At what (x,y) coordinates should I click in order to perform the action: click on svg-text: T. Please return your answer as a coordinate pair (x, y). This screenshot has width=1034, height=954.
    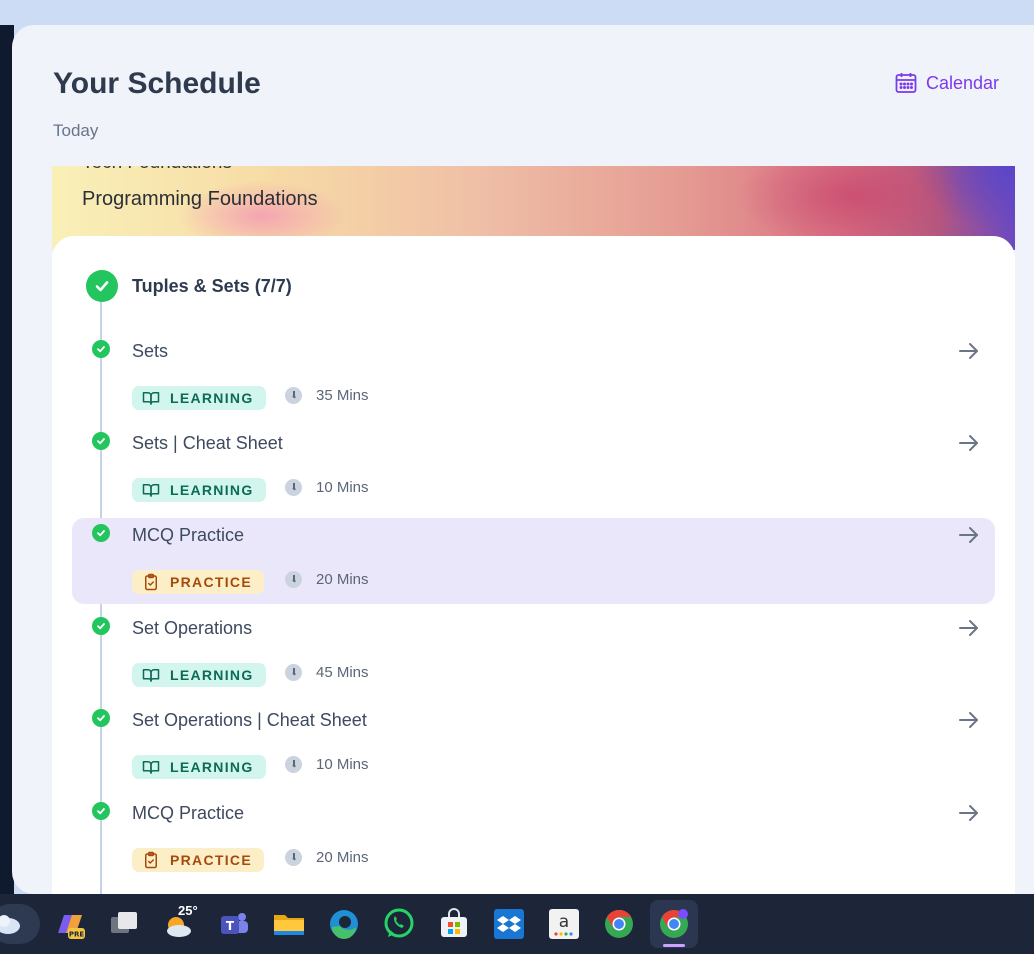
    Looking at the image, I should click on (230, 926).